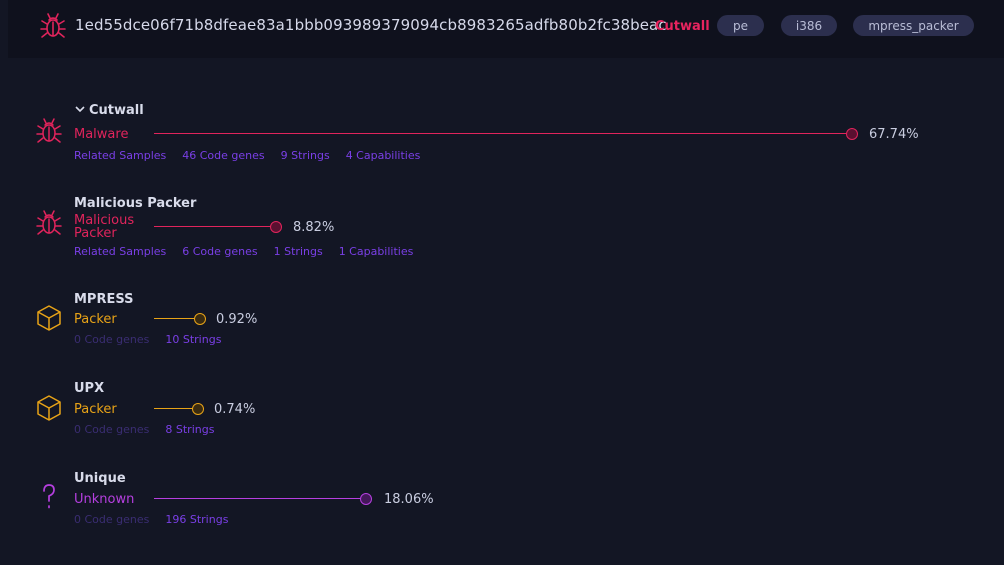 Image resolution: width=1004 pixels, height=565 pixels. I want to click on family-title: Cutwall, so click(109, 110).